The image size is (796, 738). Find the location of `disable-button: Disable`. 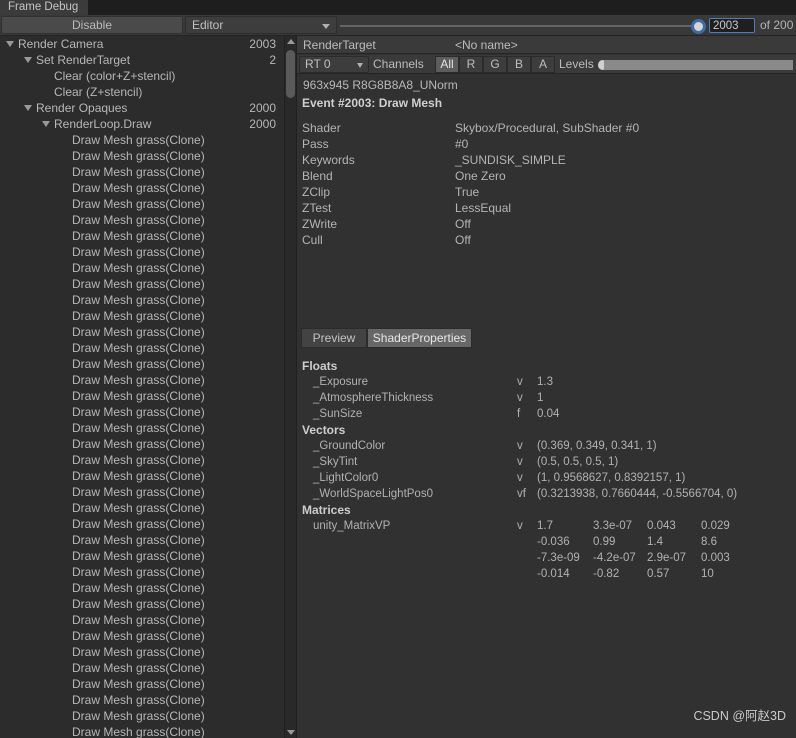

disable-button: Disable is located at coordinates (92, 25).